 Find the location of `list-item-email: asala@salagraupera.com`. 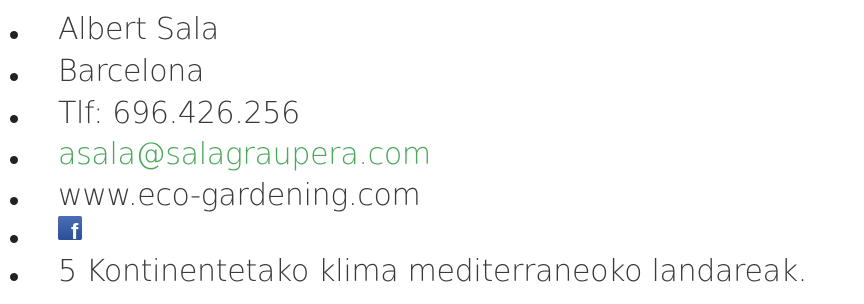

list-item-email: asala@salagraupera.com is located at coordinates (215, 155).